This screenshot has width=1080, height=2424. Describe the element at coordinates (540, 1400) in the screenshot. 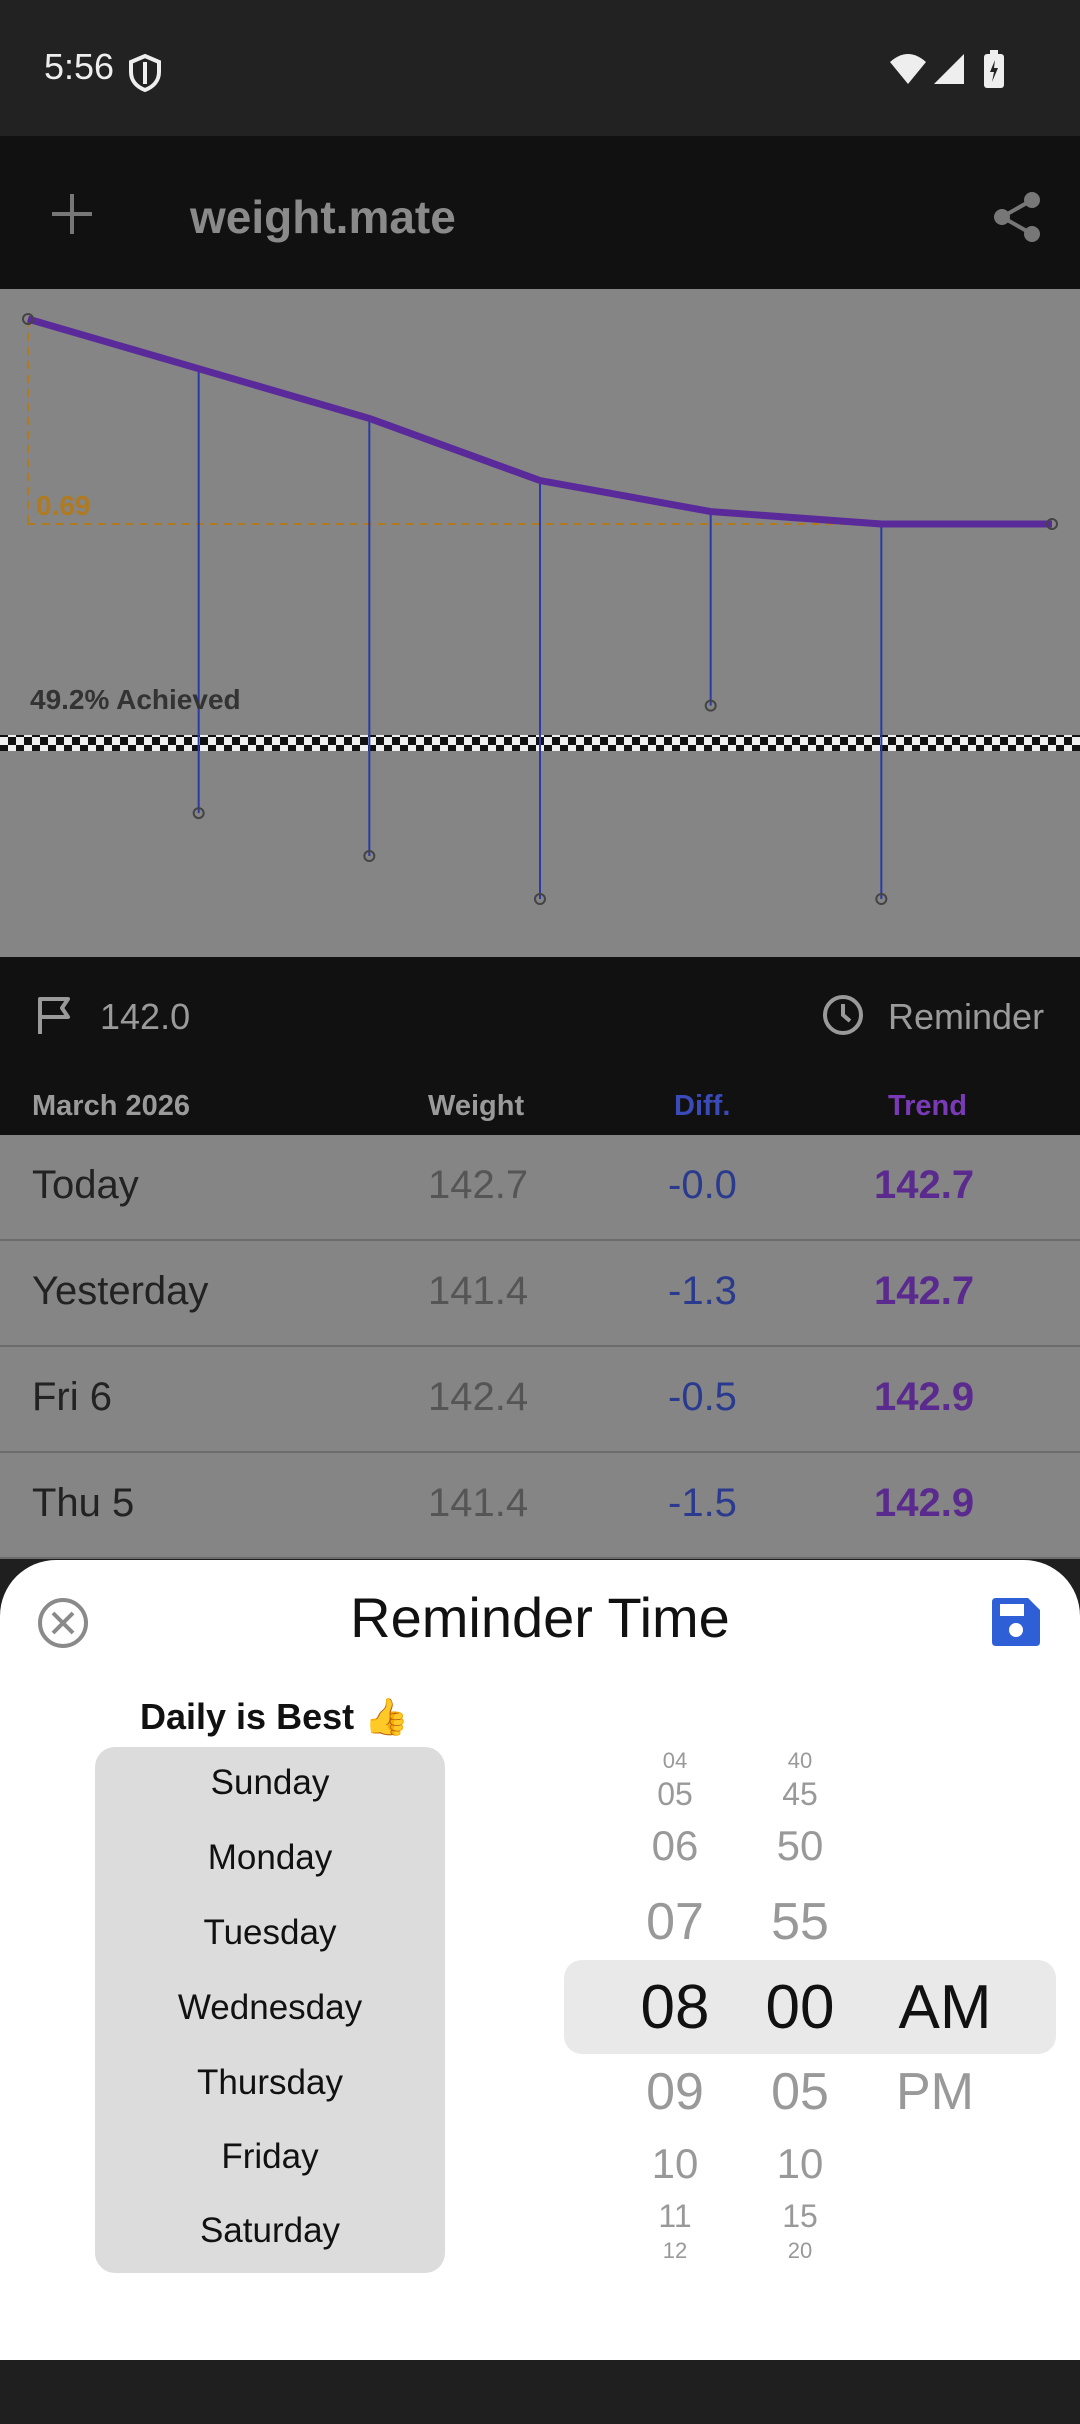

I see `table-row: Fri 6 142.4 -0.5 142.9` at that location.